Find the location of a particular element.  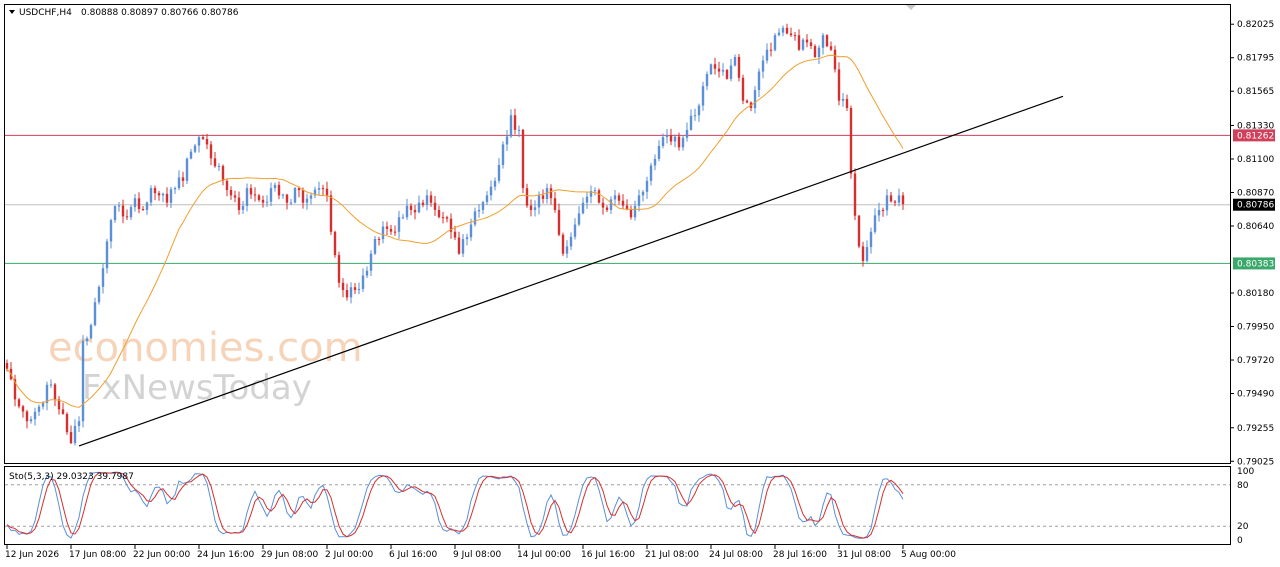

watermark-fxnewstoday: FxNewsToday is located at coordinates (197, 388).